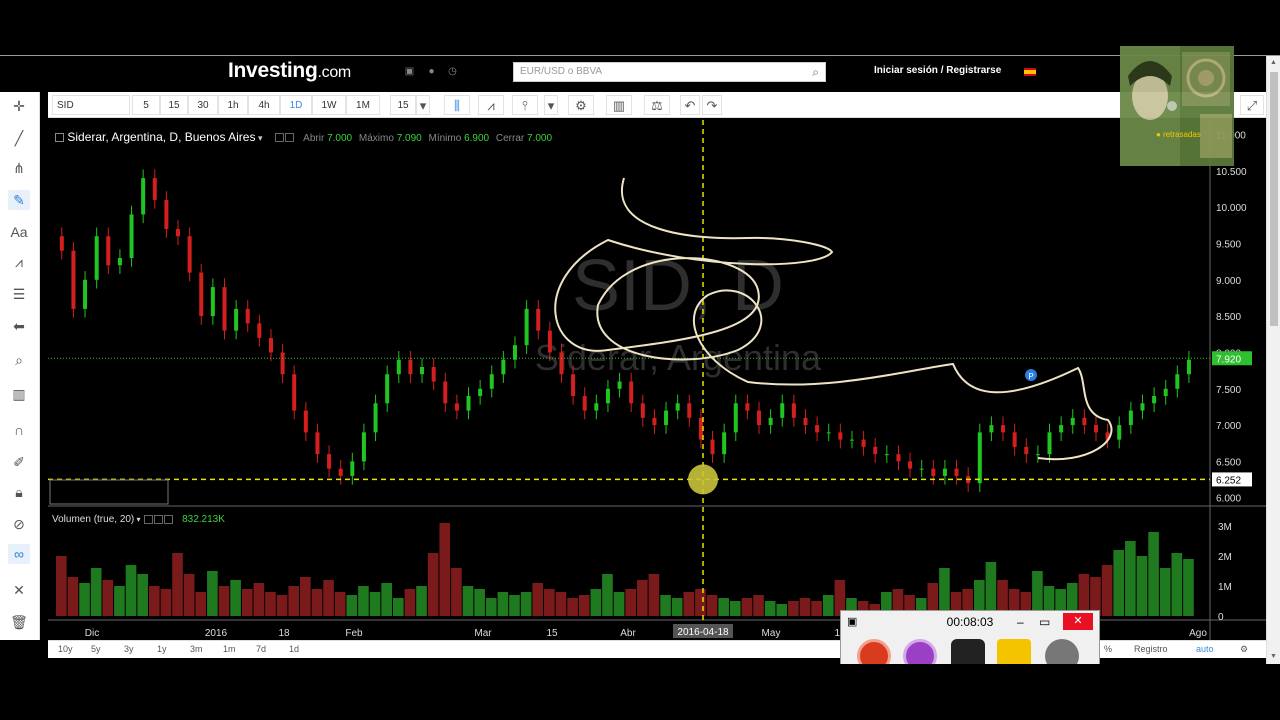 The image size is (1280, 720). What do you see at coordinates (294, 649) in the screenshot?
I see `range-1d: 1d` at bounding box center [294, 649].